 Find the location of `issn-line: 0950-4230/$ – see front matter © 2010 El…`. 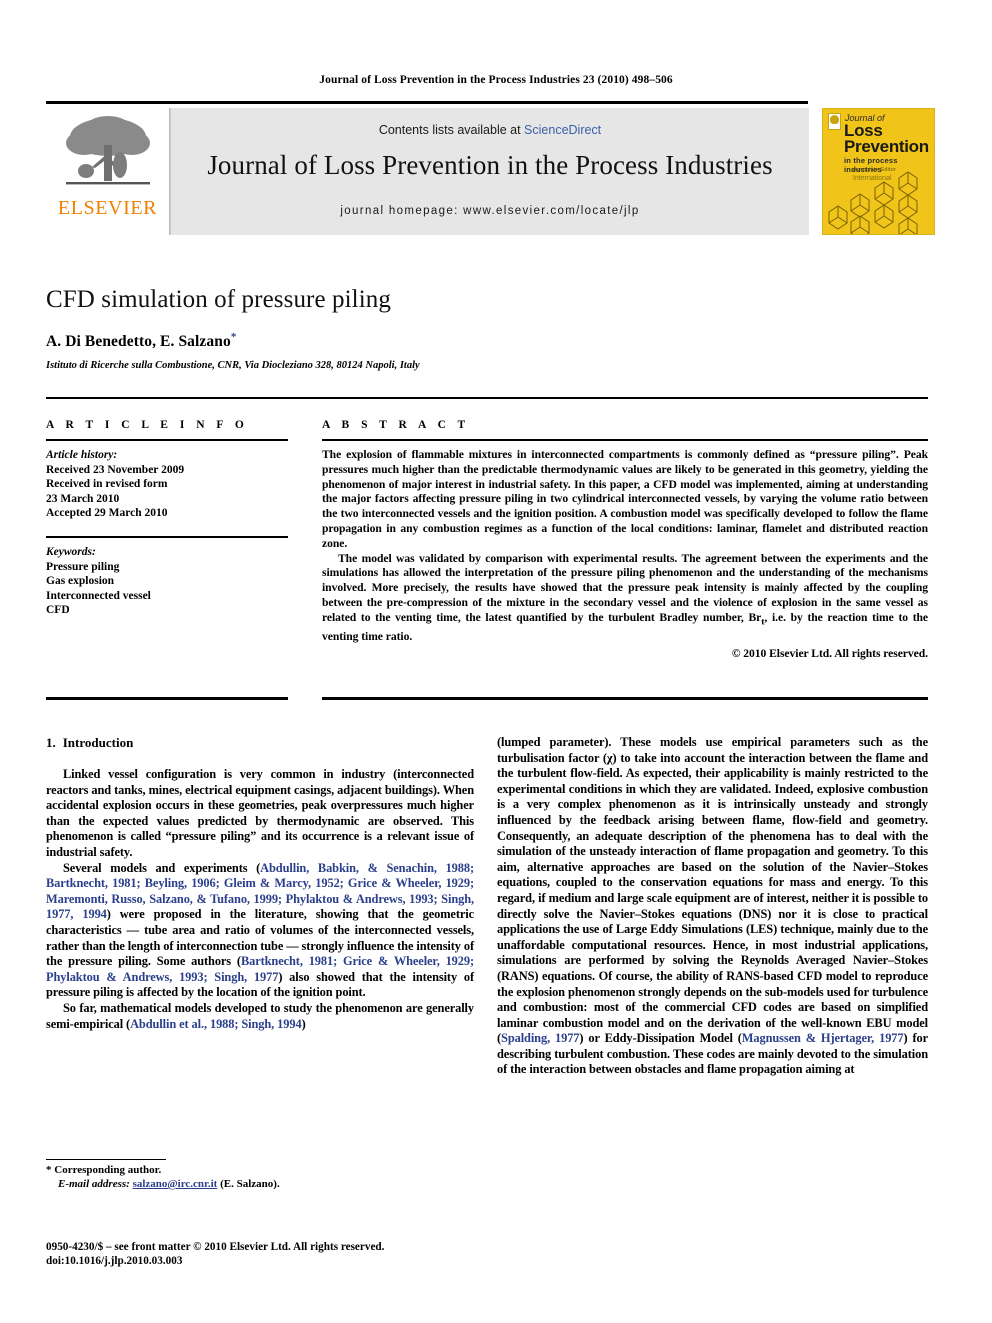

issn-line: 0950-4230/$ – see front matter © 2010 El… is located at coordinates (215, 1247).